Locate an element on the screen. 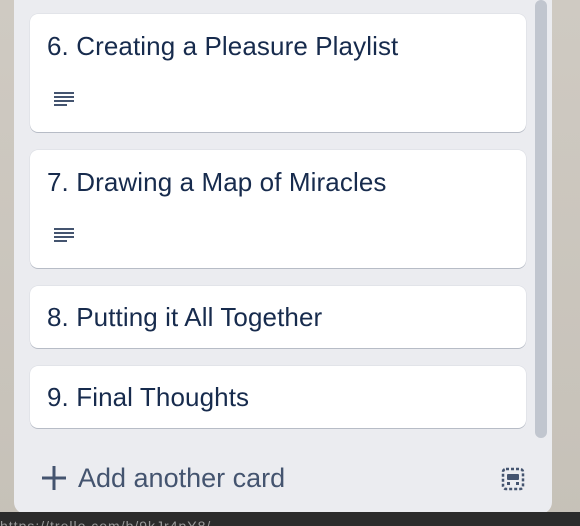 This screenshot has width=580, height=526. scrollbar-thumb is located at coordinates (541, 219).